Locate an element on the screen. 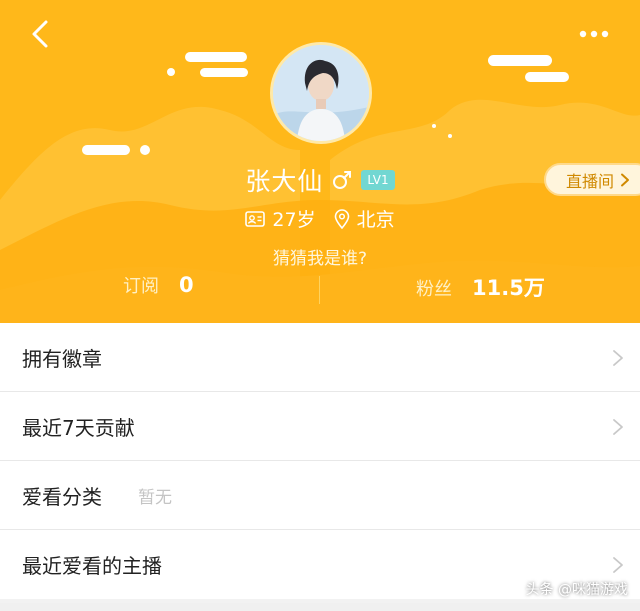 This screenshot has height=611, width=640. location-info: 北京 is located at coordinates (364, 218).